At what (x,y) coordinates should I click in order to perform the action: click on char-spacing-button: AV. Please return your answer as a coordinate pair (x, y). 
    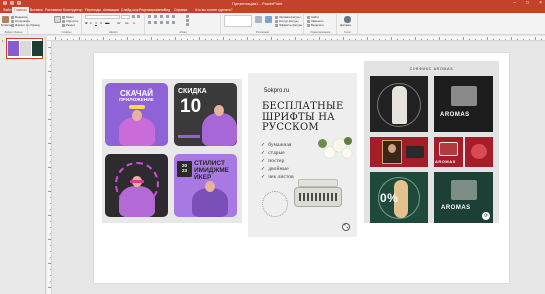
    Looking at the image, I should click on (119, 23).